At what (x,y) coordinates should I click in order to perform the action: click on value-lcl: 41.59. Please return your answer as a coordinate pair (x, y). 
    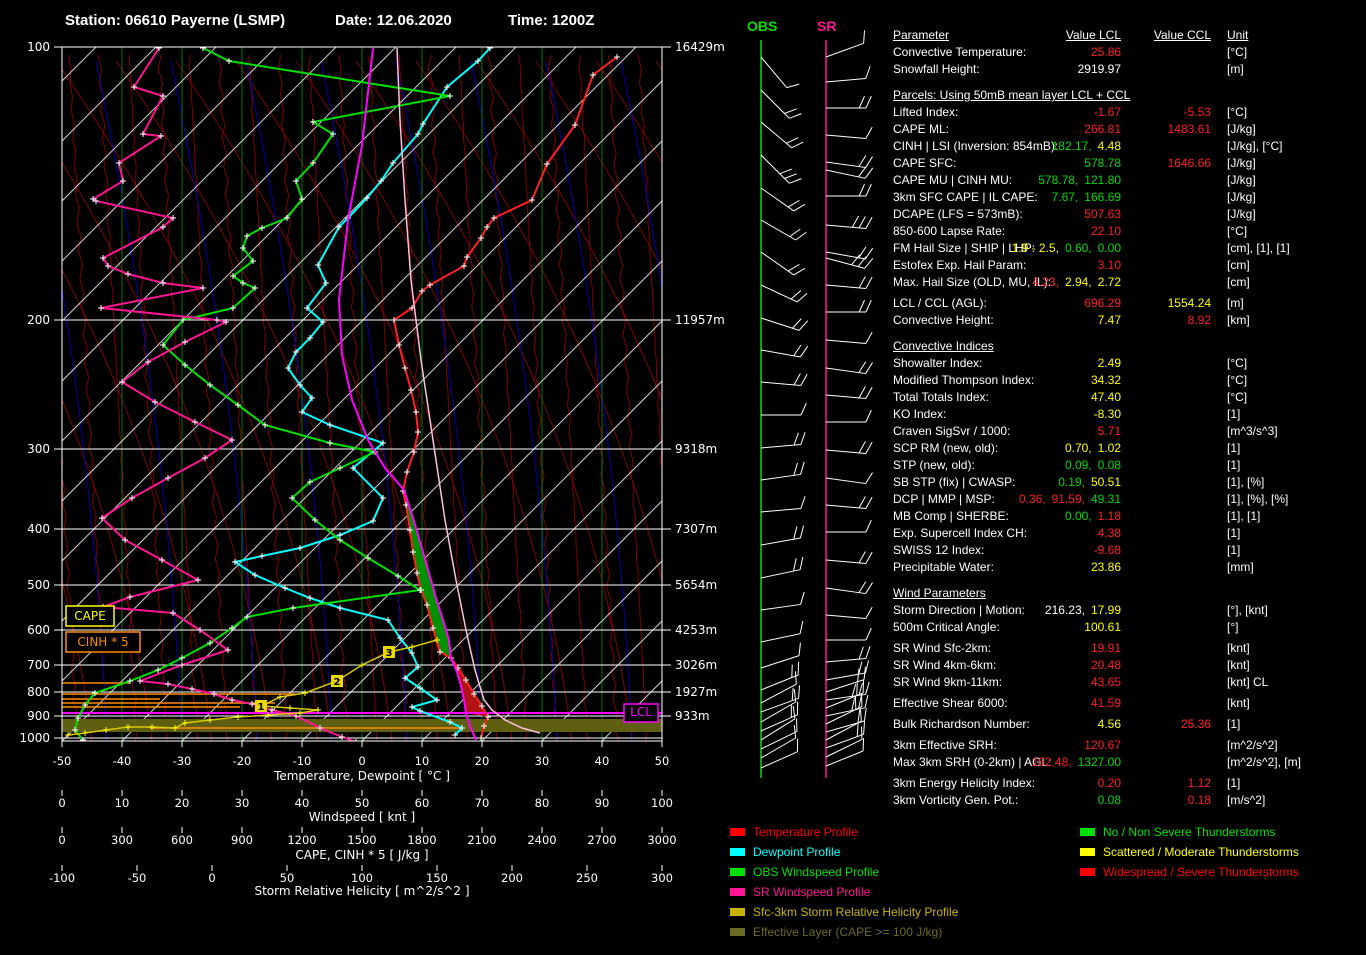
    Looking at the image, I should click on (1007, 703).